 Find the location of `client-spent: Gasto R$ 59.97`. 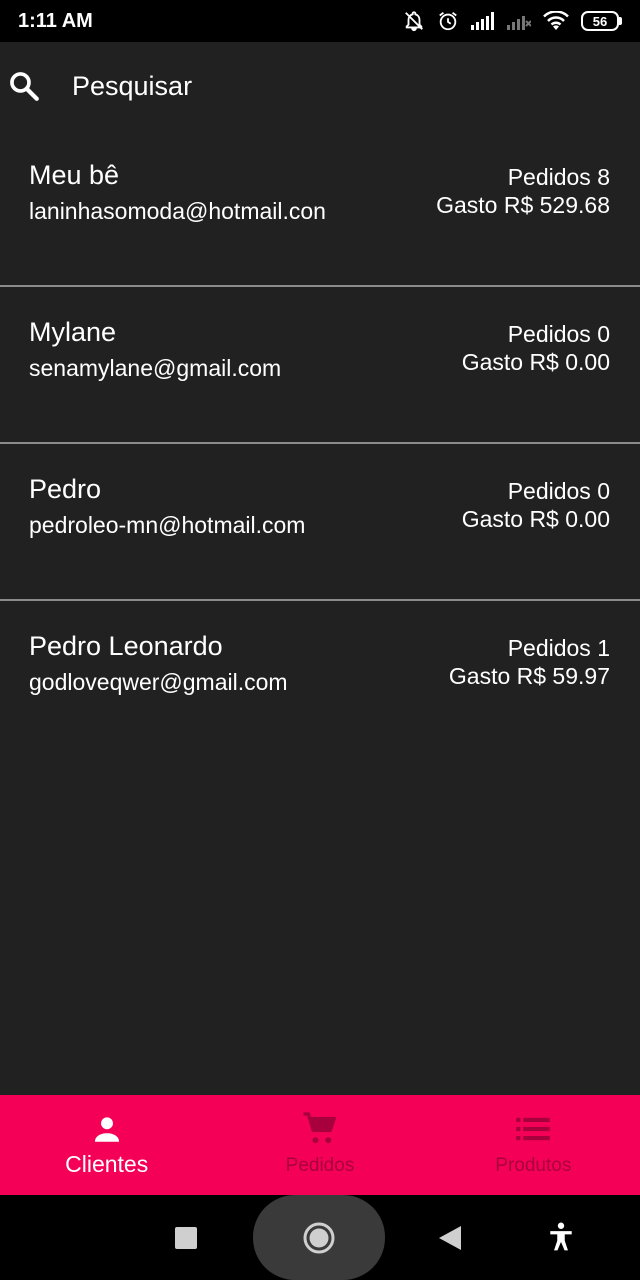

client-spent: Gasto R$ 59.97 is located at coordinates (529, 676).